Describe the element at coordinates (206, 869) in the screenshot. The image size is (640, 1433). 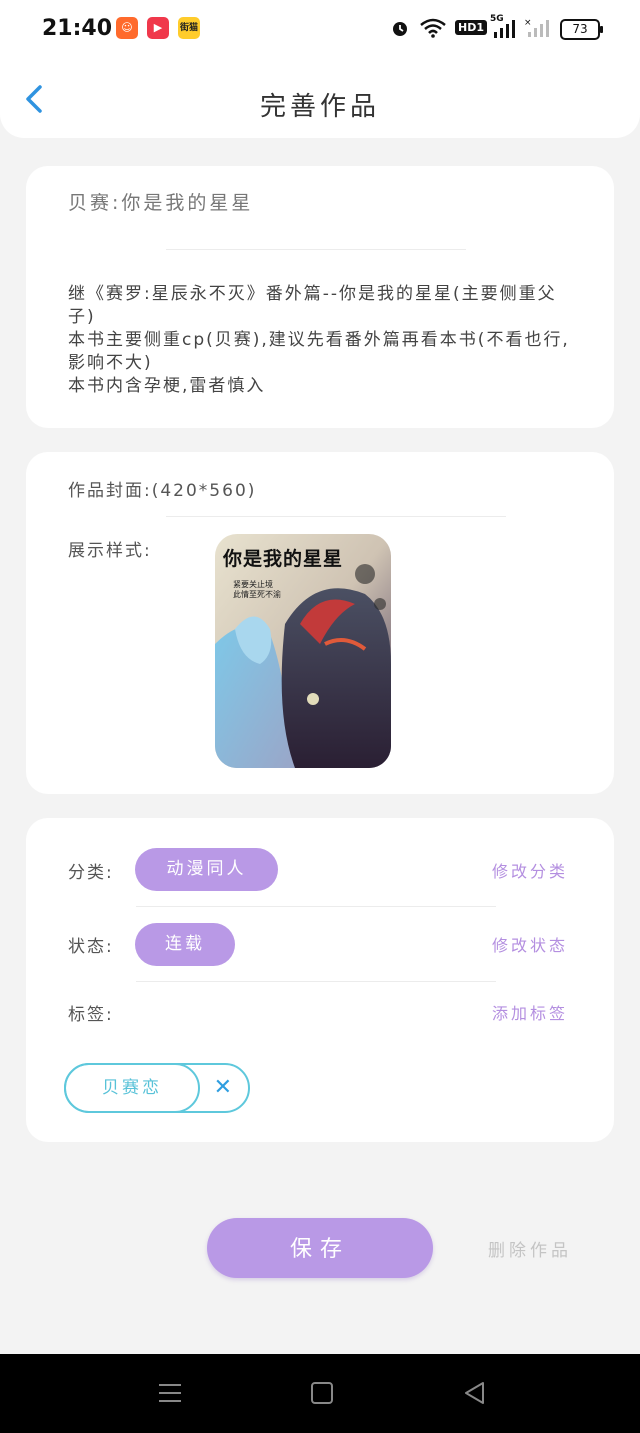
I see `category-chip: 动漫同人` at that location.